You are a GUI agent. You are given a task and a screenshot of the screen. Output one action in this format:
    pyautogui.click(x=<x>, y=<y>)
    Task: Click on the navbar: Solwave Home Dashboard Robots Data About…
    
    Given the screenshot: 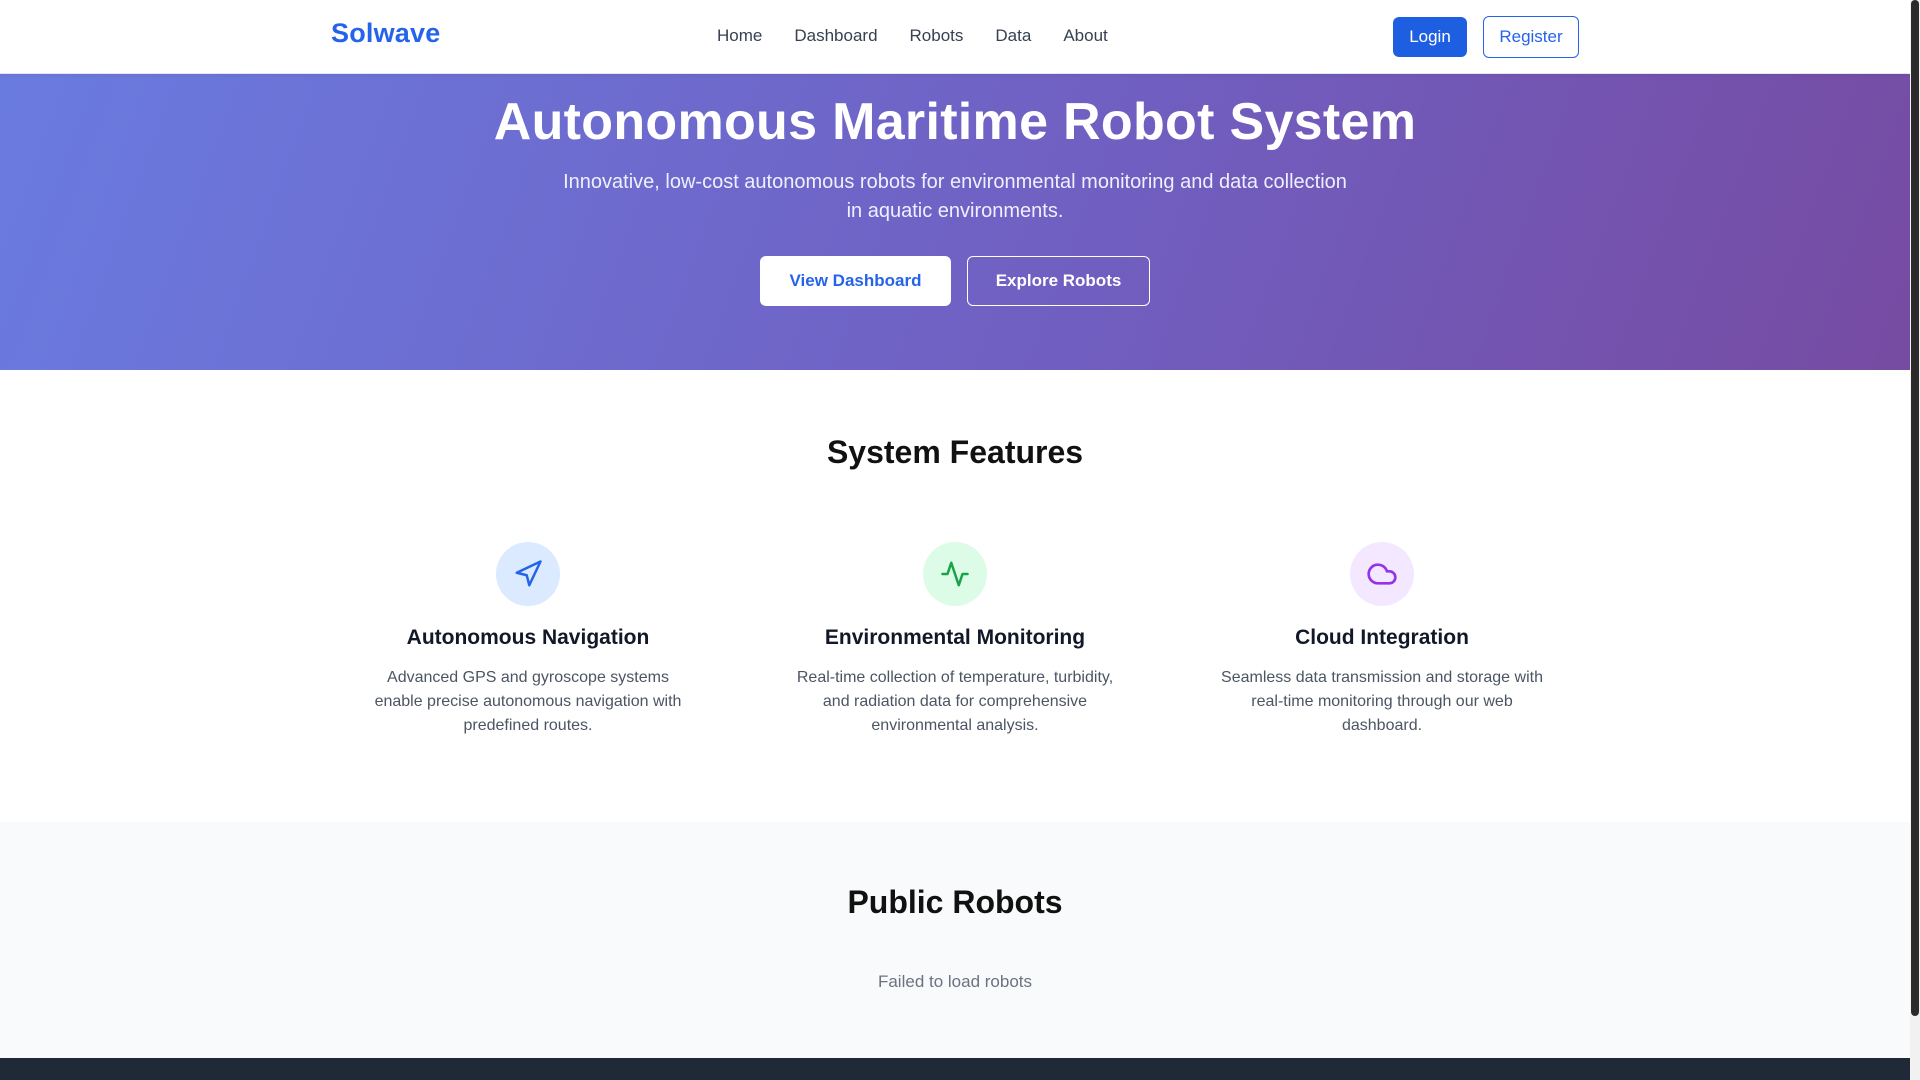 What is the action you would take?
    pyautogui.click(x=955, y=37)
    